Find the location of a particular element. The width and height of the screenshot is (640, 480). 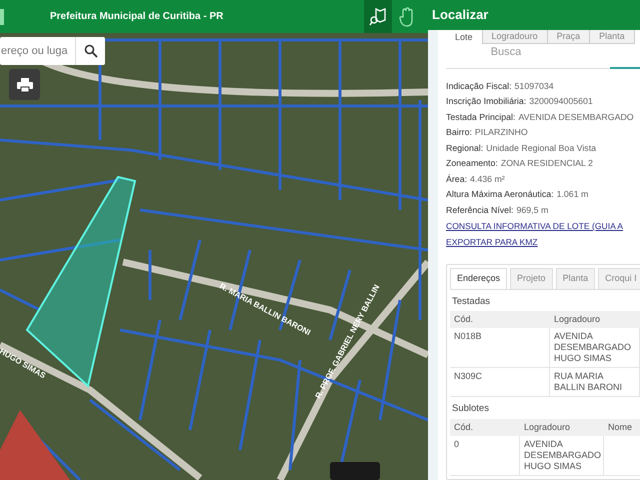

field-value: 3200094005601 is located at coordinates (561, 101).